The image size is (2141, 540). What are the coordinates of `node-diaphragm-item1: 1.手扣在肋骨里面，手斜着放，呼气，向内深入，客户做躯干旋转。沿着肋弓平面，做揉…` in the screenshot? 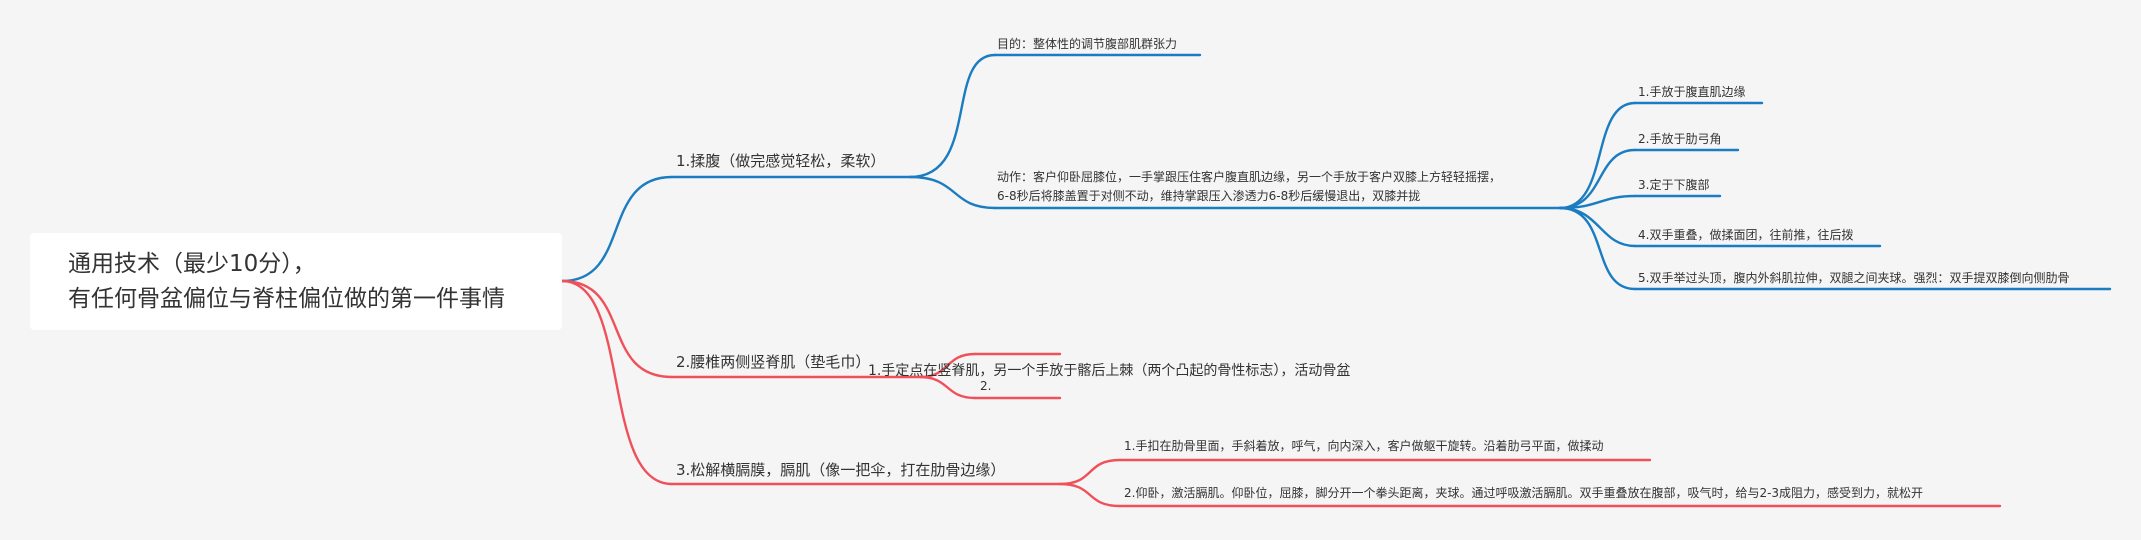 It's located at (1363, 446).